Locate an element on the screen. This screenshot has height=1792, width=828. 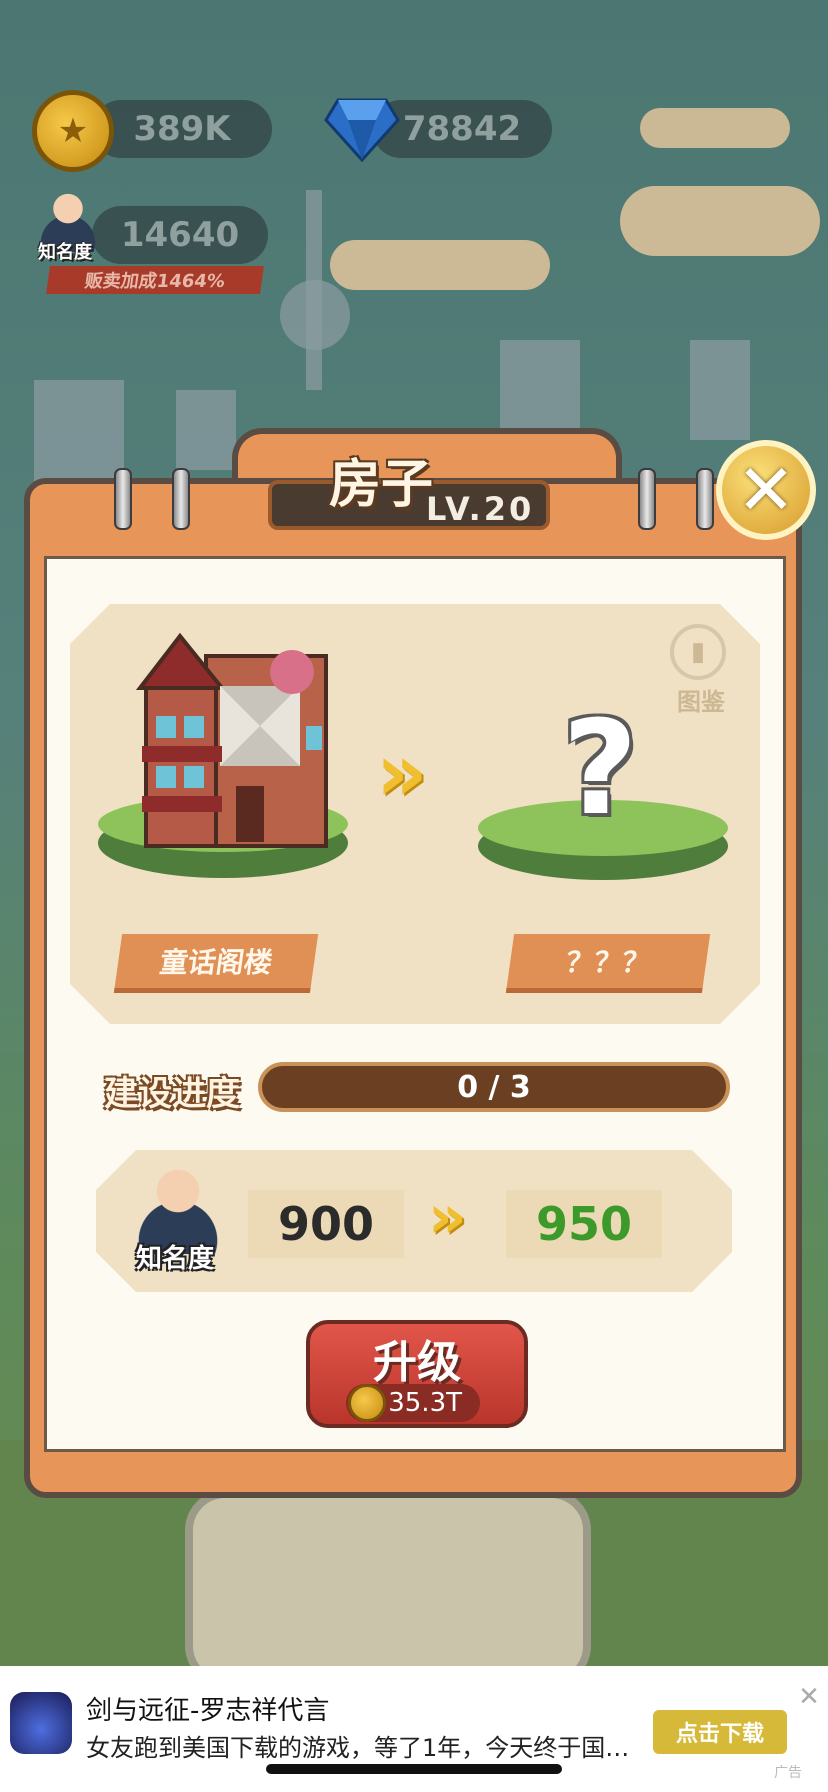
fame-counter: 14640 is located at coordinates (180, 235).